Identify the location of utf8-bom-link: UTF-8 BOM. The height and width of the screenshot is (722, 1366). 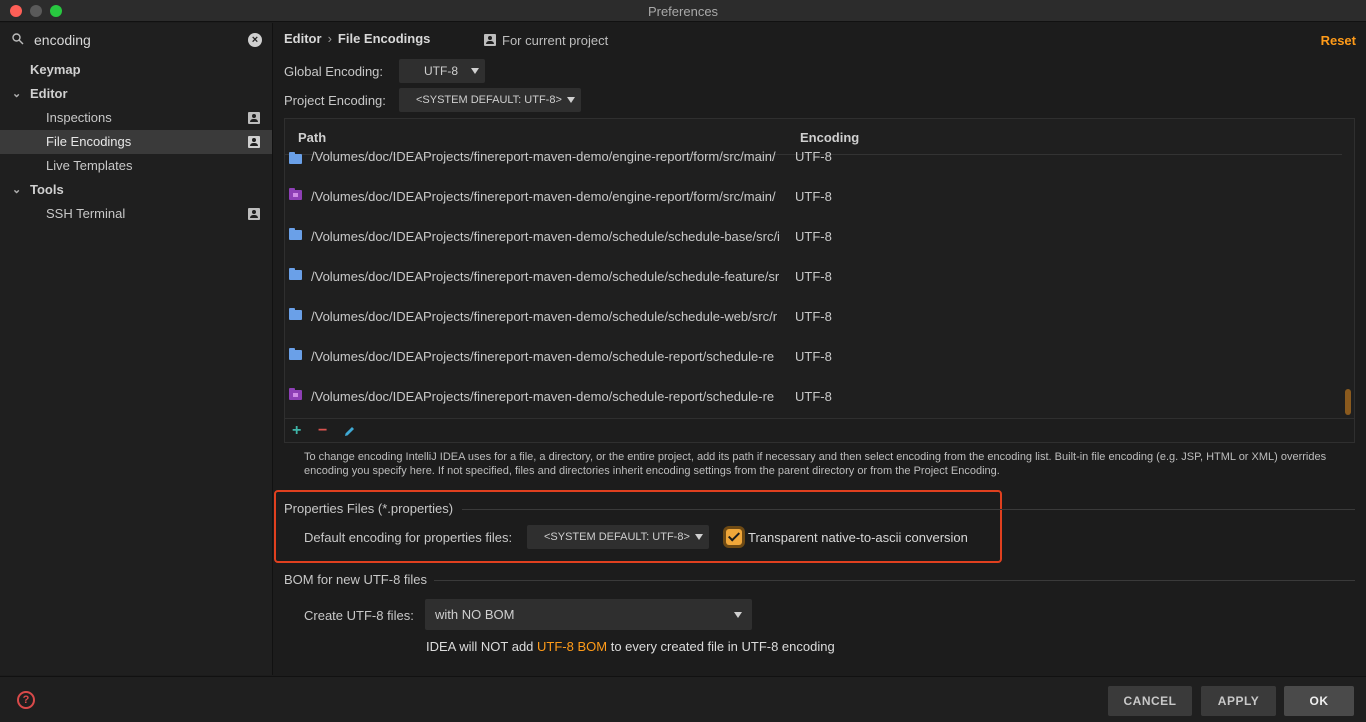
(572, 646).